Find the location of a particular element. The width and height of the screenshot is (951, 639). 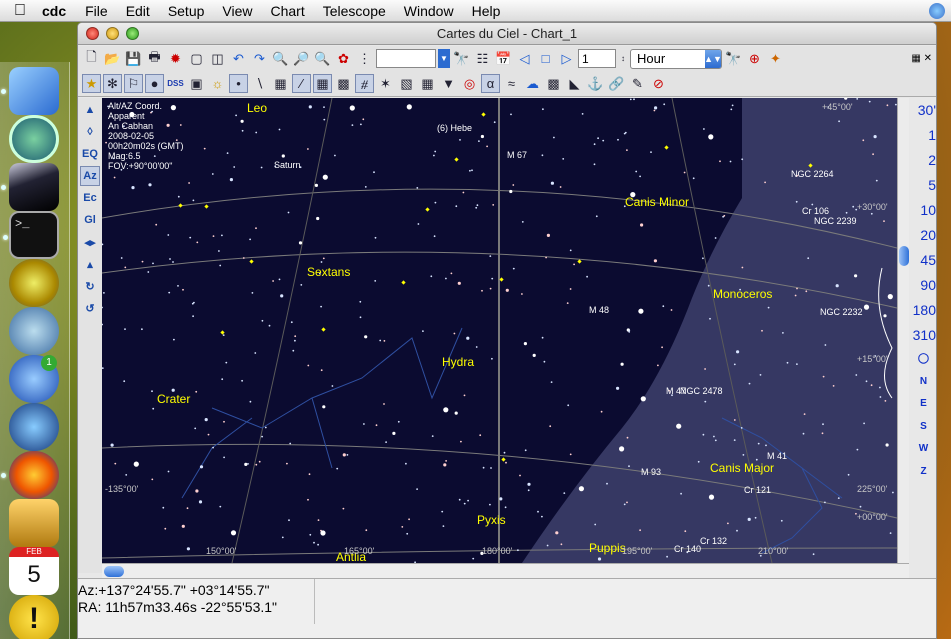

cloud-icon: ☁ is located at coordinates (532, 83).